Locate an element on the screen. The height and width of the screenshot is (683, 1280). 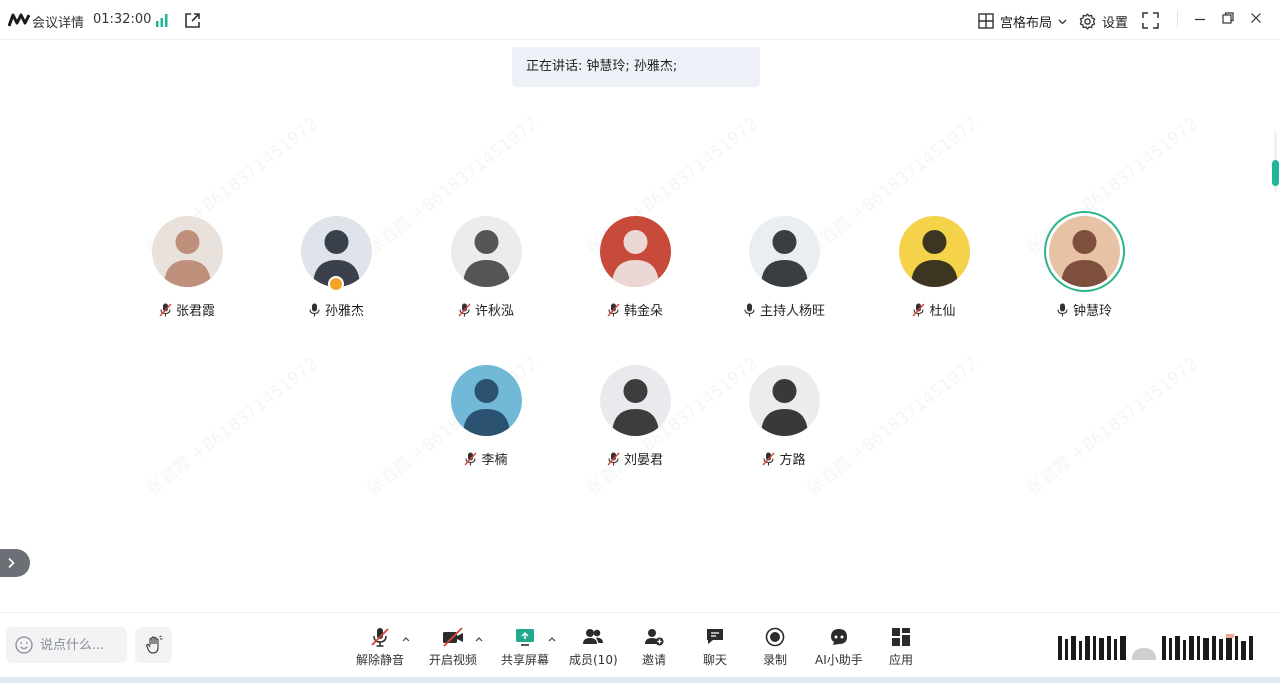
participant-tile: 杜仙 is located at coordinates (934, 271).